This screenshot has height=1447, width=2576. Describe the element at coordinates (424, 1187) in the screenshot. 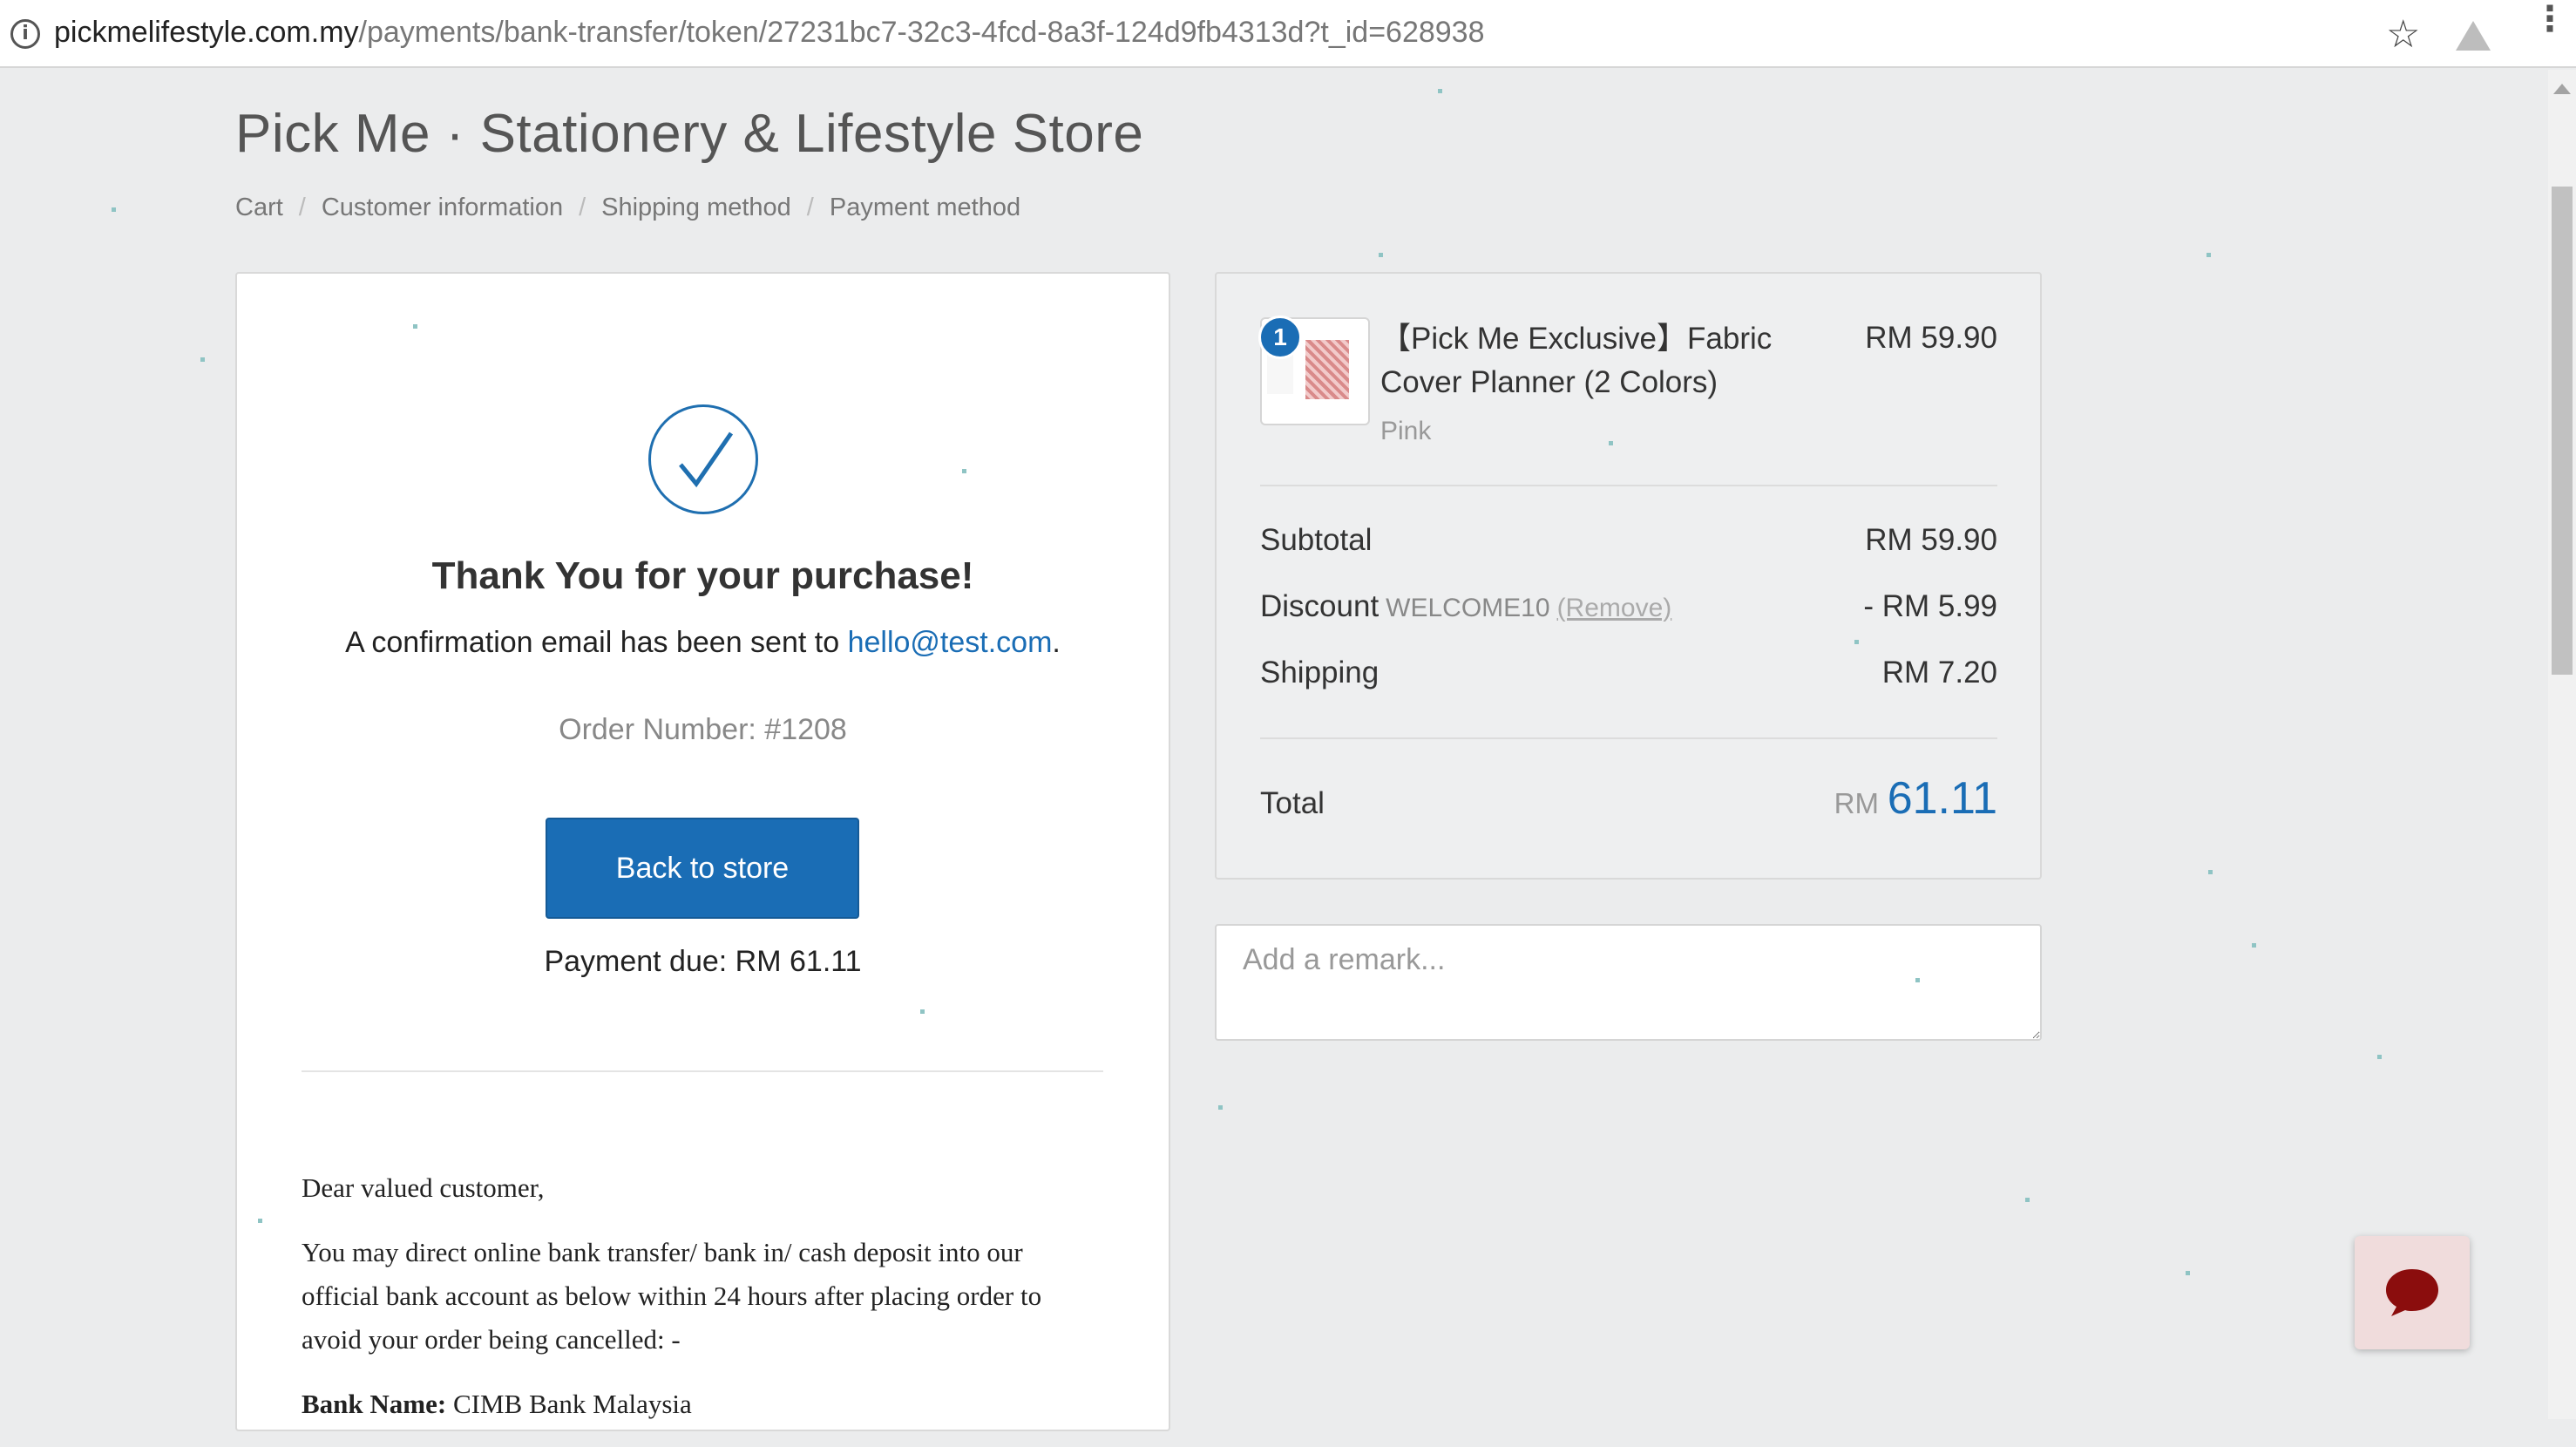

I see `letter-greeting: Dear valued customer,` at that location.